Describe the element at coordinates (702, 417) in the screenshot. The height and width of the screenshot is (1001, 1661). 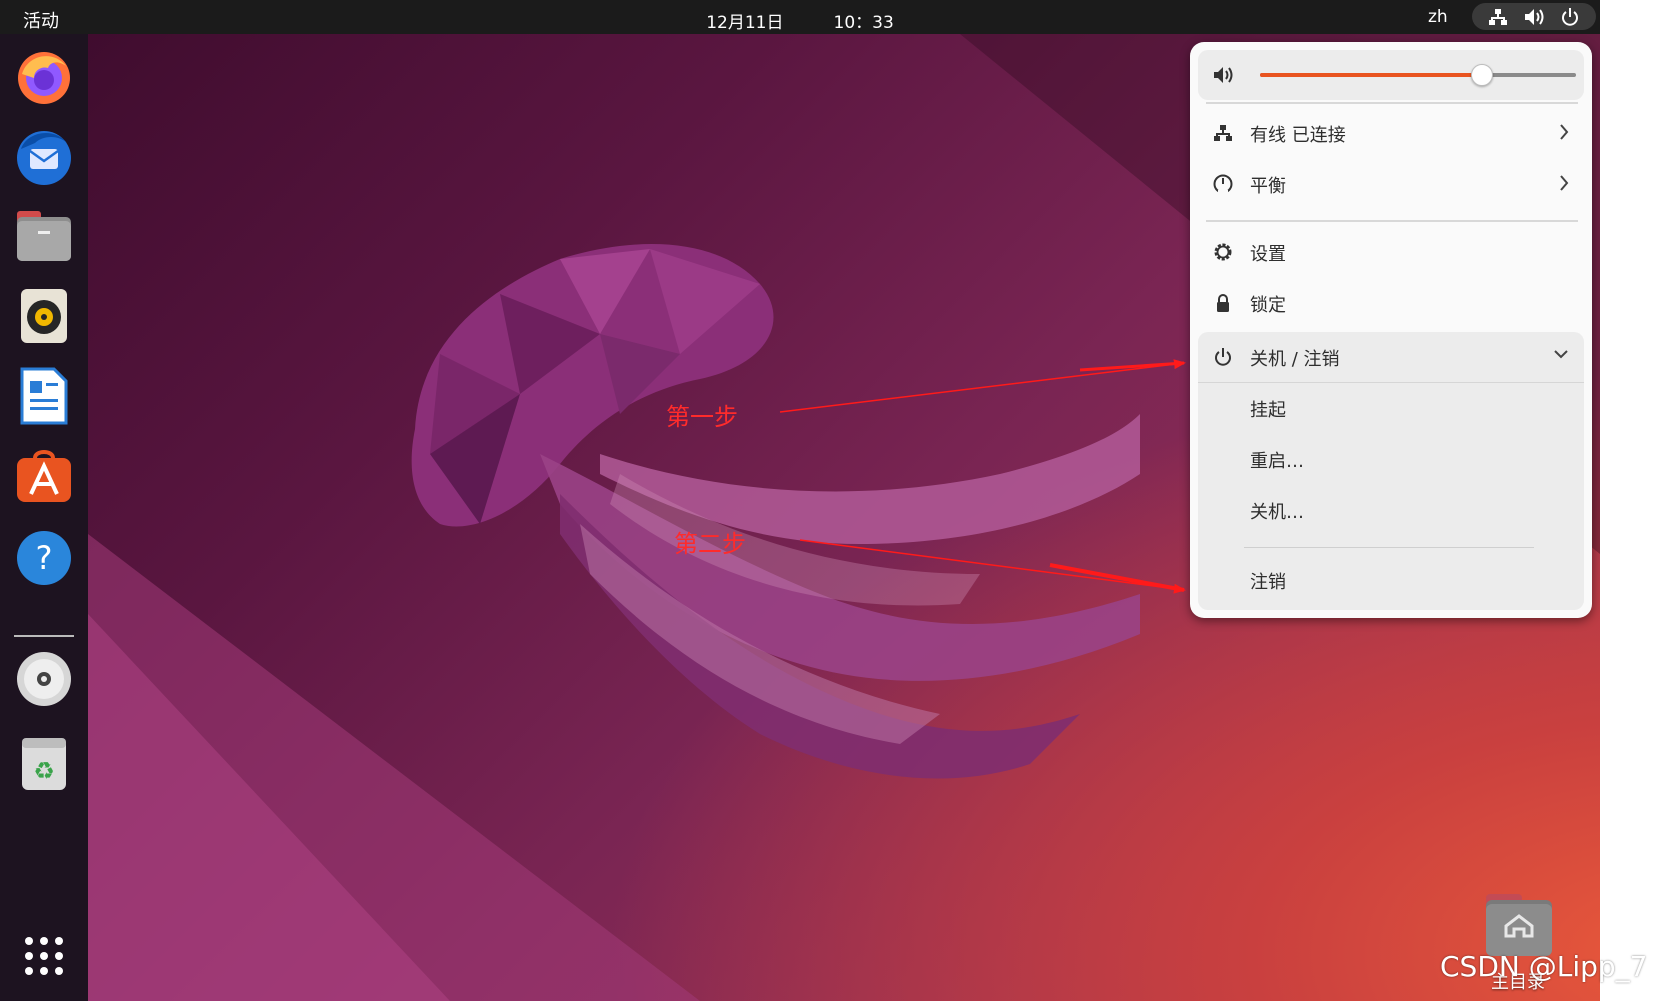
I see `annotation-step1: 第一步` at that location.